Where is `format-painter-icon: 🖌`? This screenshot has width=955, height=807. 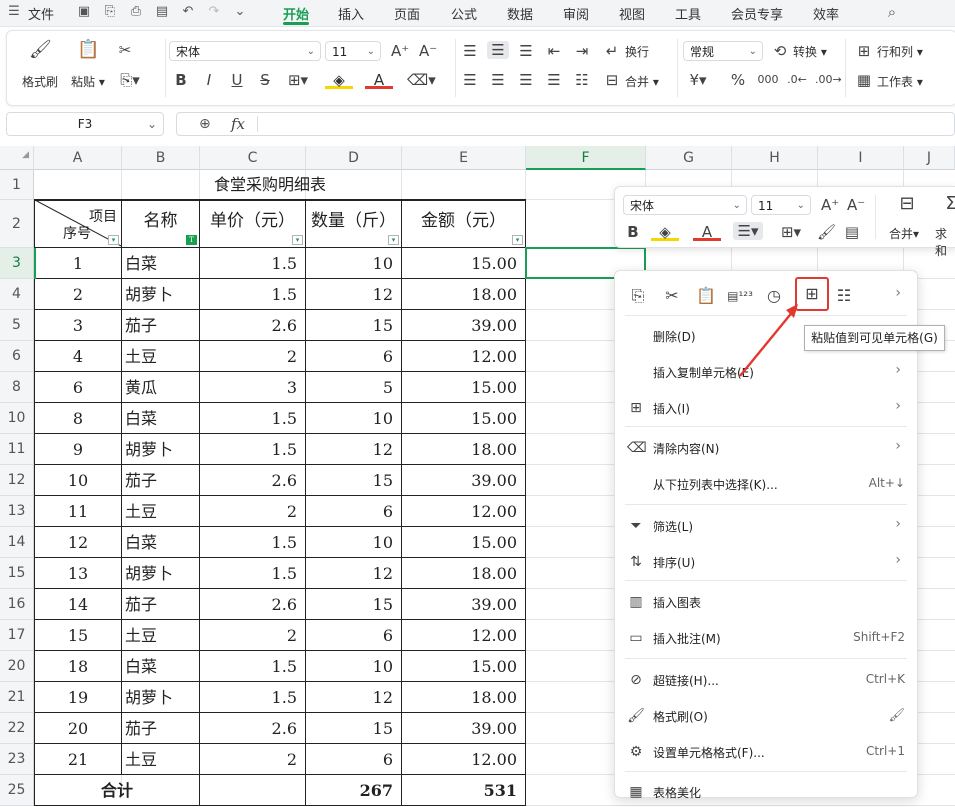
format-painter-icon: 🖌 is located at coordinates (40, 50).